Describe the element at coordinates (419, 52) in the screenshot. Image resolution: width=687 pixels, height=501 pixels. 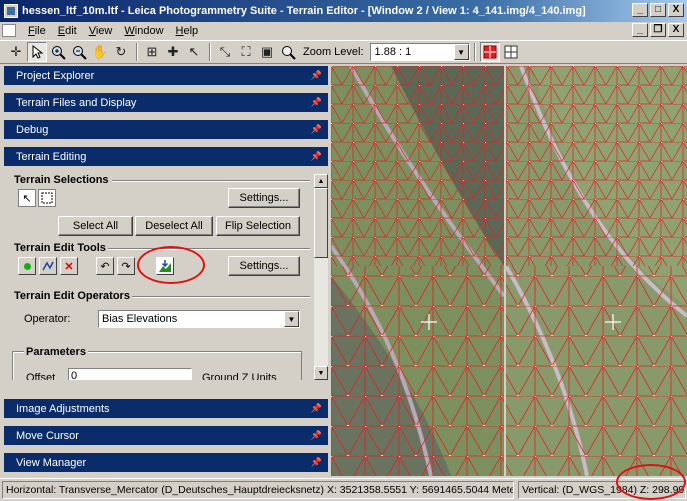
I see `zoom-level-dropdown: 1.88 : 1 ▼` at that location.